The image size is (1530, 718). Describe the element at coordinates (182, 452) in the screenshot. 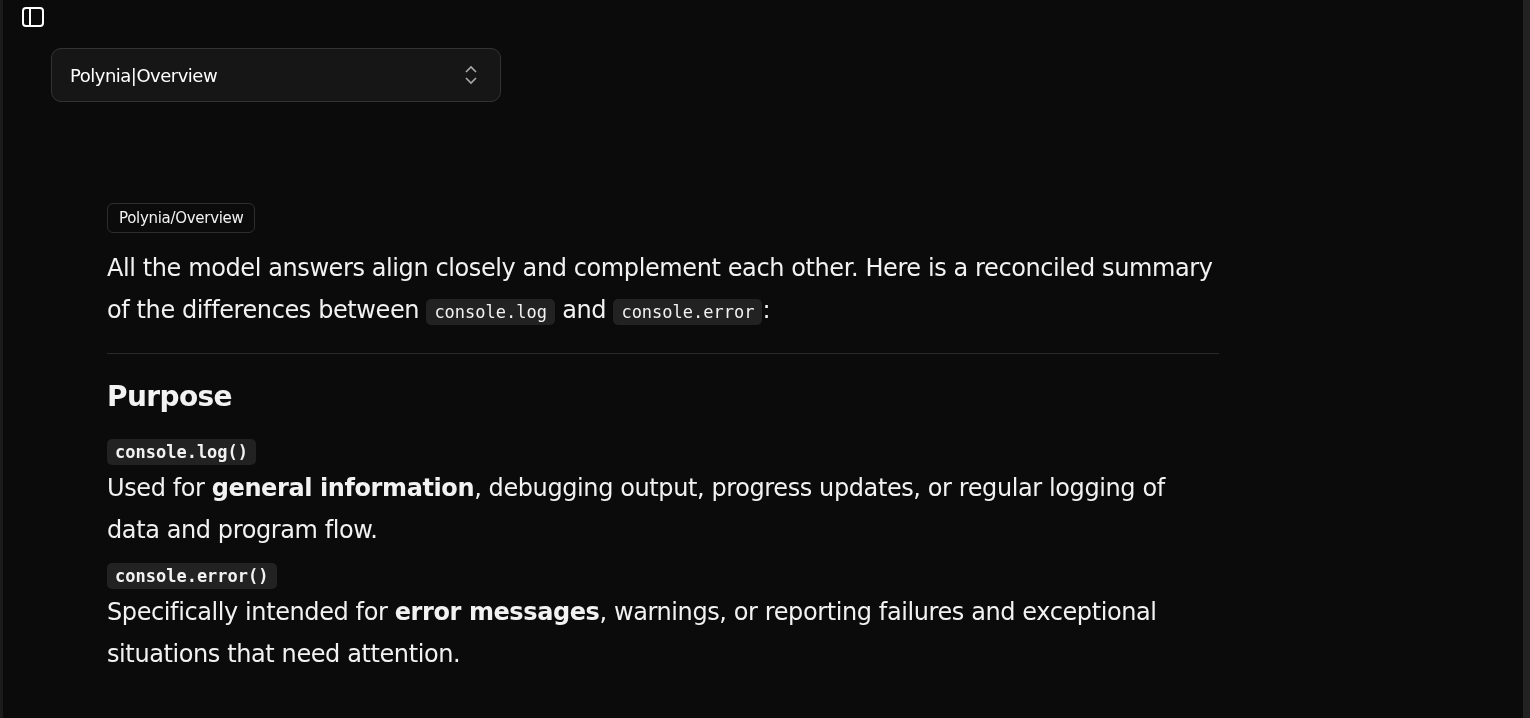

I see `code-term: console.log()` at that location.